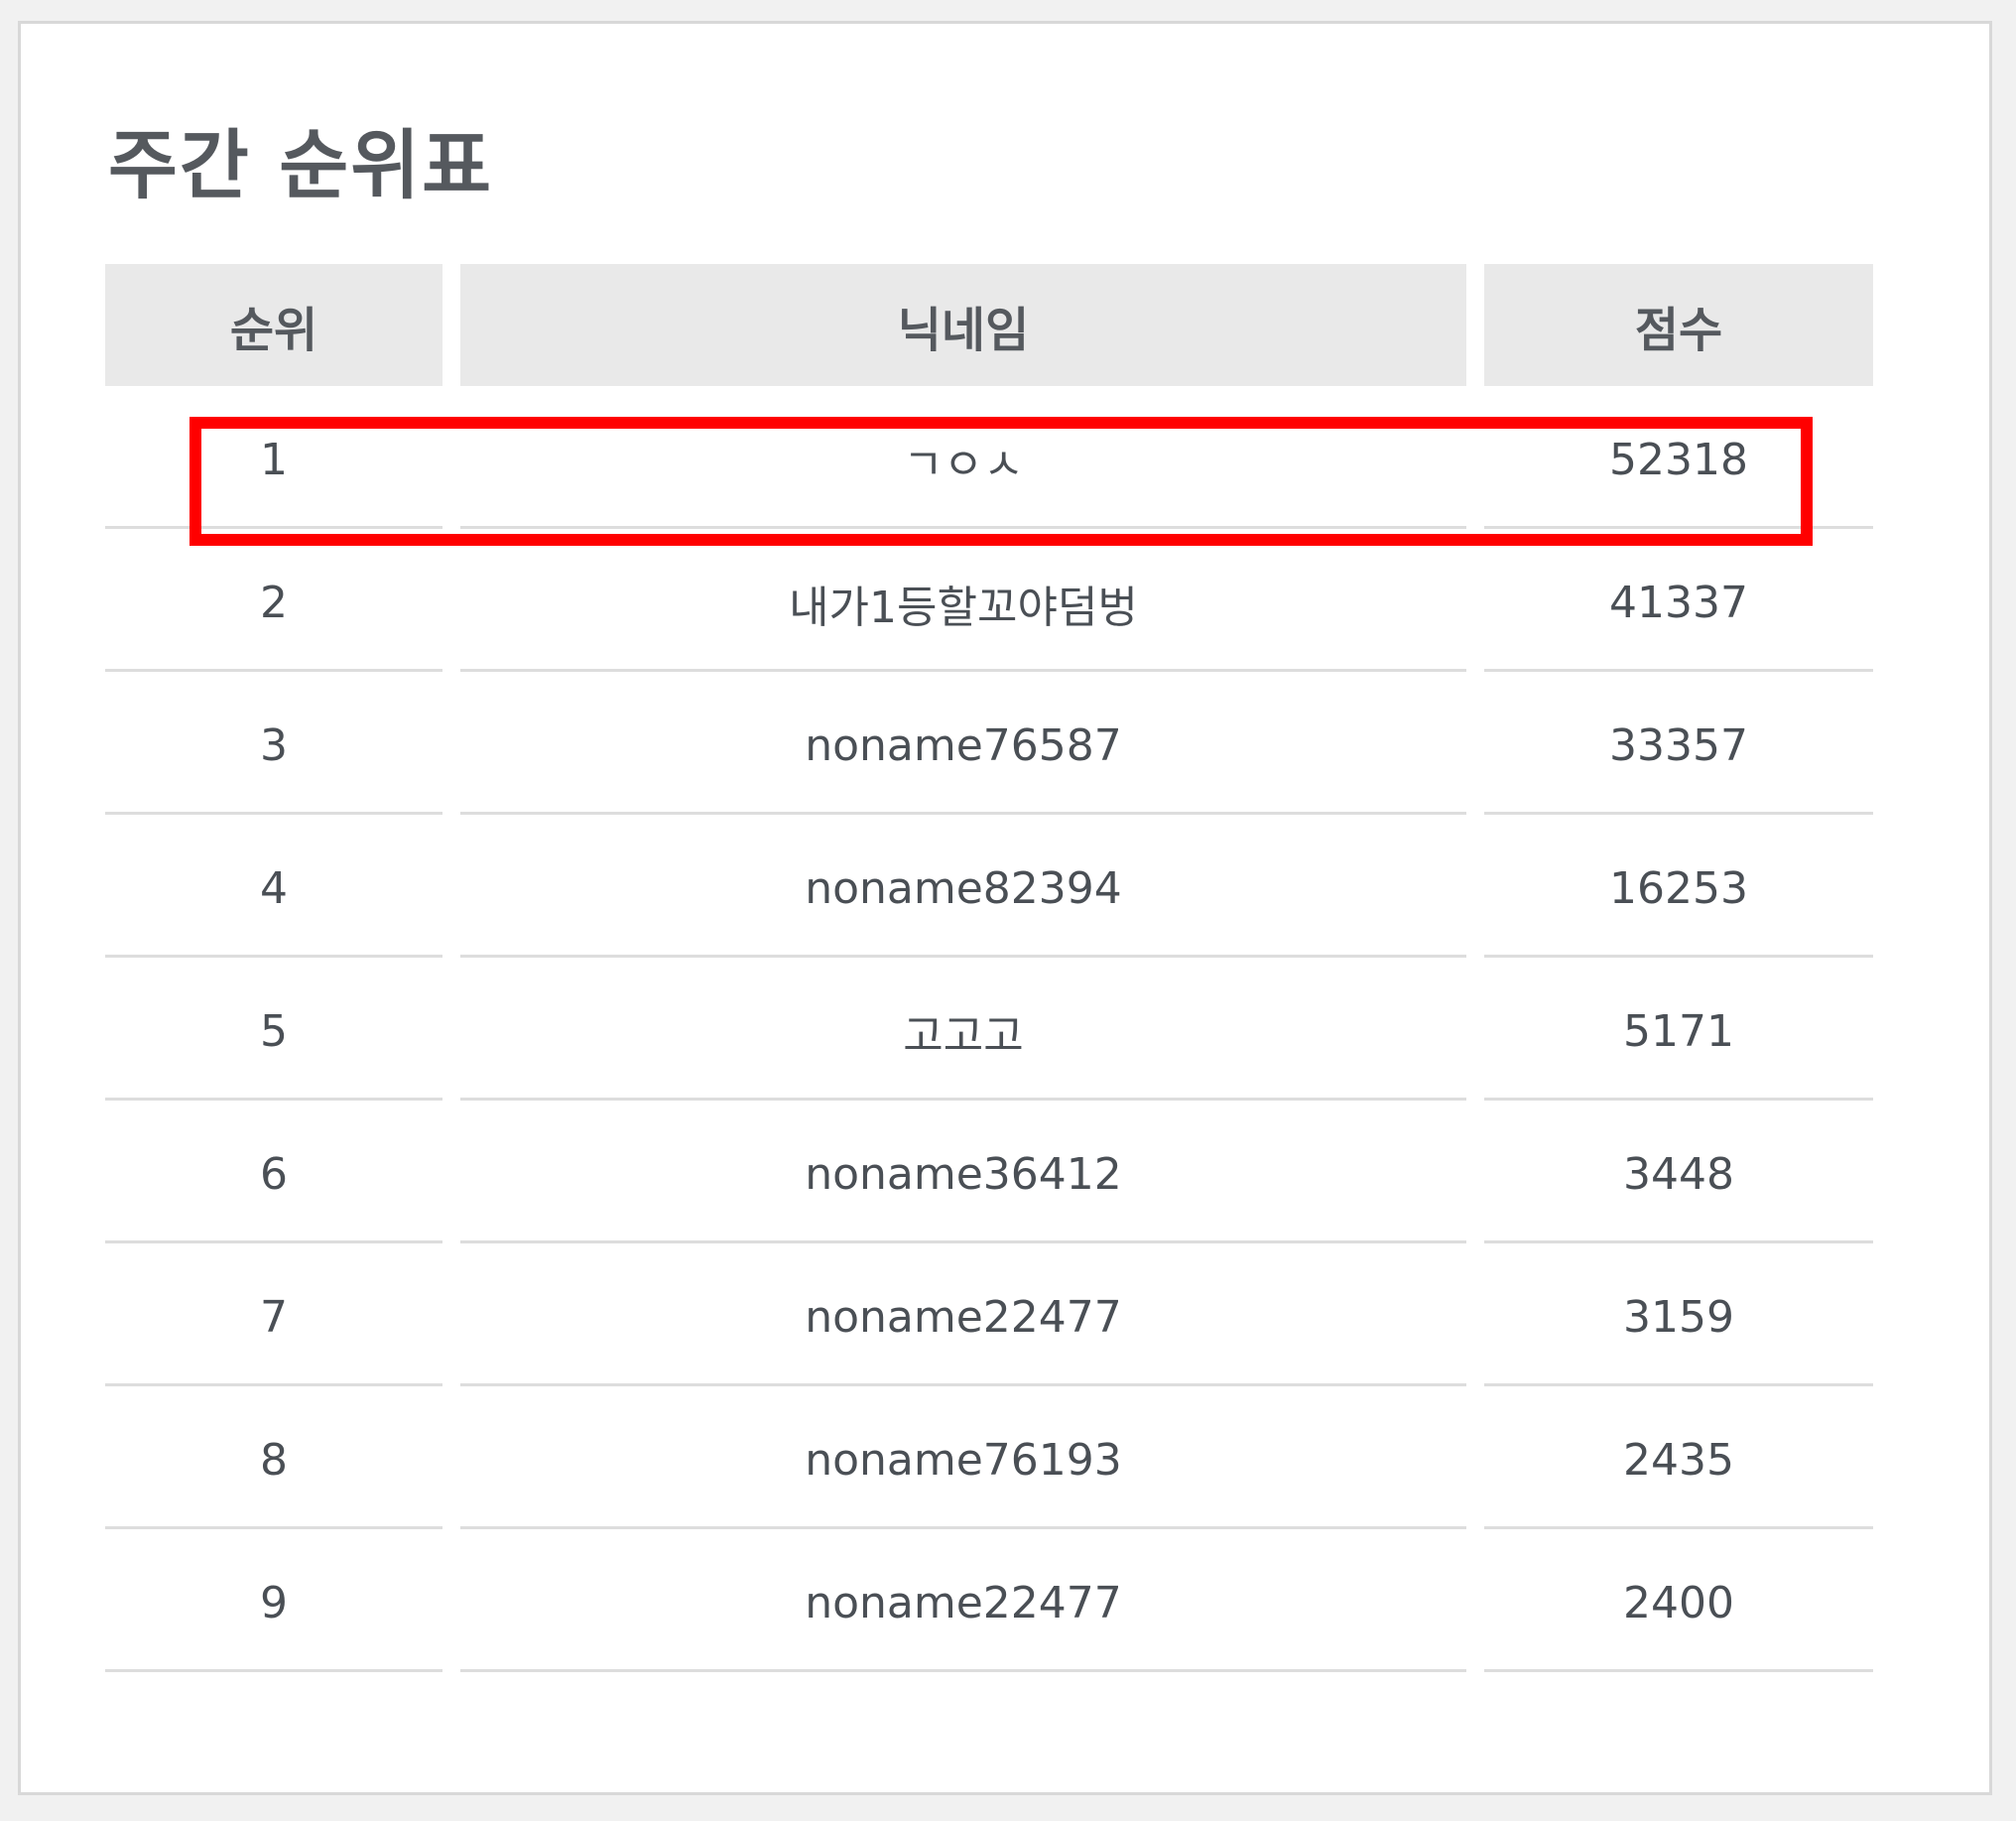 The width and height of the screenshot is (2016, 1821). Describe the element at coordinates (273, 743) in the screenshot. I see `rank-cell: 3` at that location.